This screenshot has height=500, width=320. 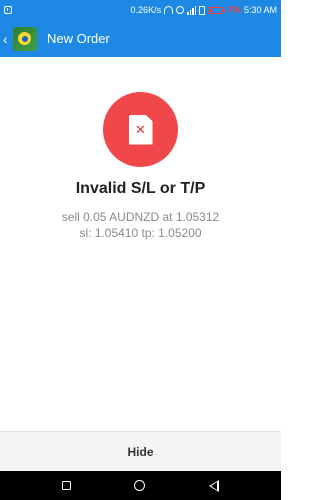 What do you see at coordinates (8, 10) in the screenshot?
I see `notification-icon` at bounding box center [8, 10].